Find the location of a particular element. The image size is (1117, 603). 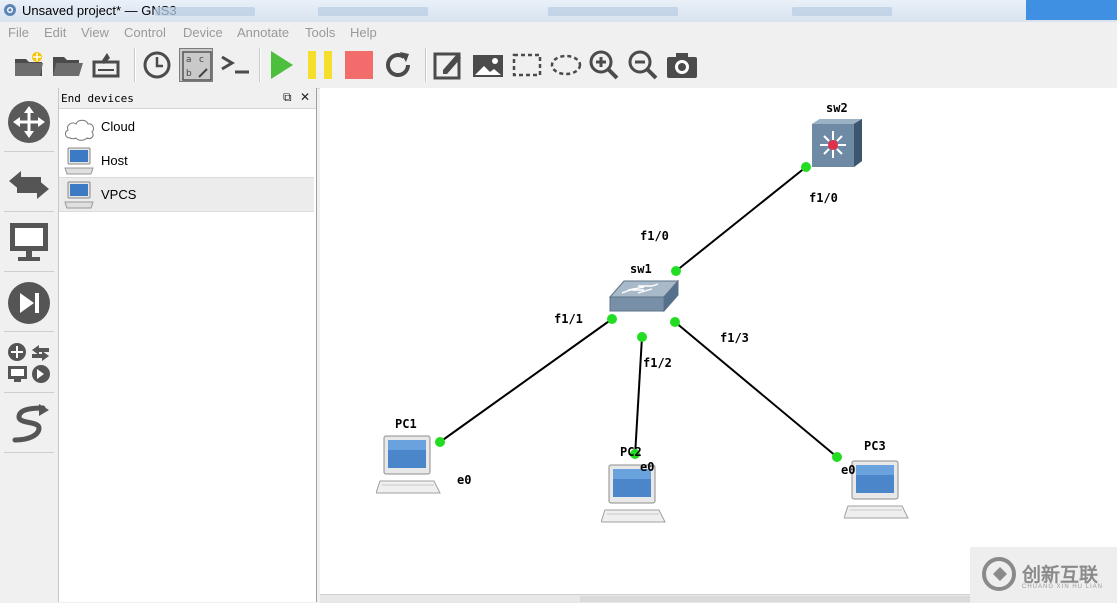

pause-icon is located at coordinates (321, 65).